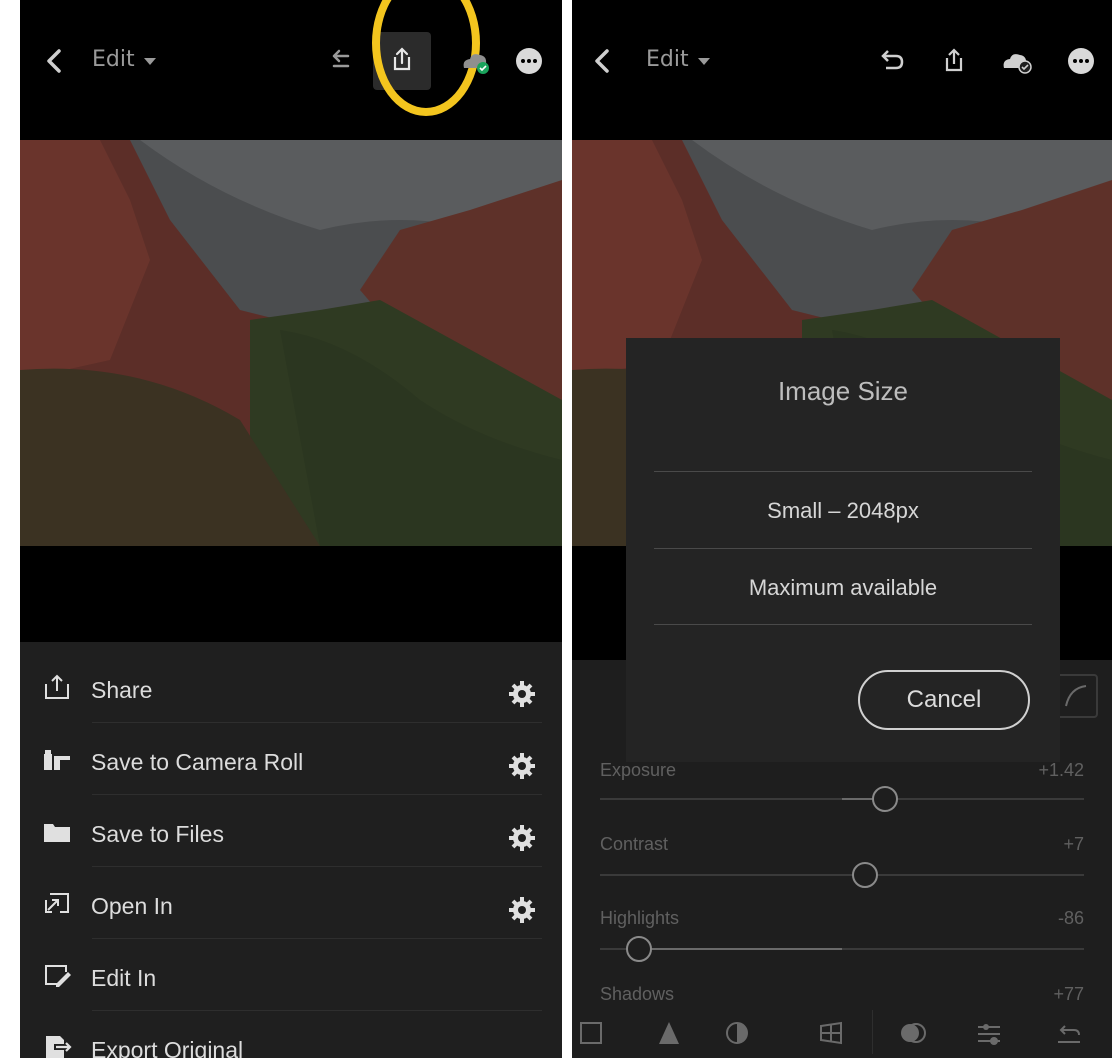  What do you see at coordinates (124, 978) in the screenshot?
I see `menu-item-label: Edit In` at bounding box center [124, 978].